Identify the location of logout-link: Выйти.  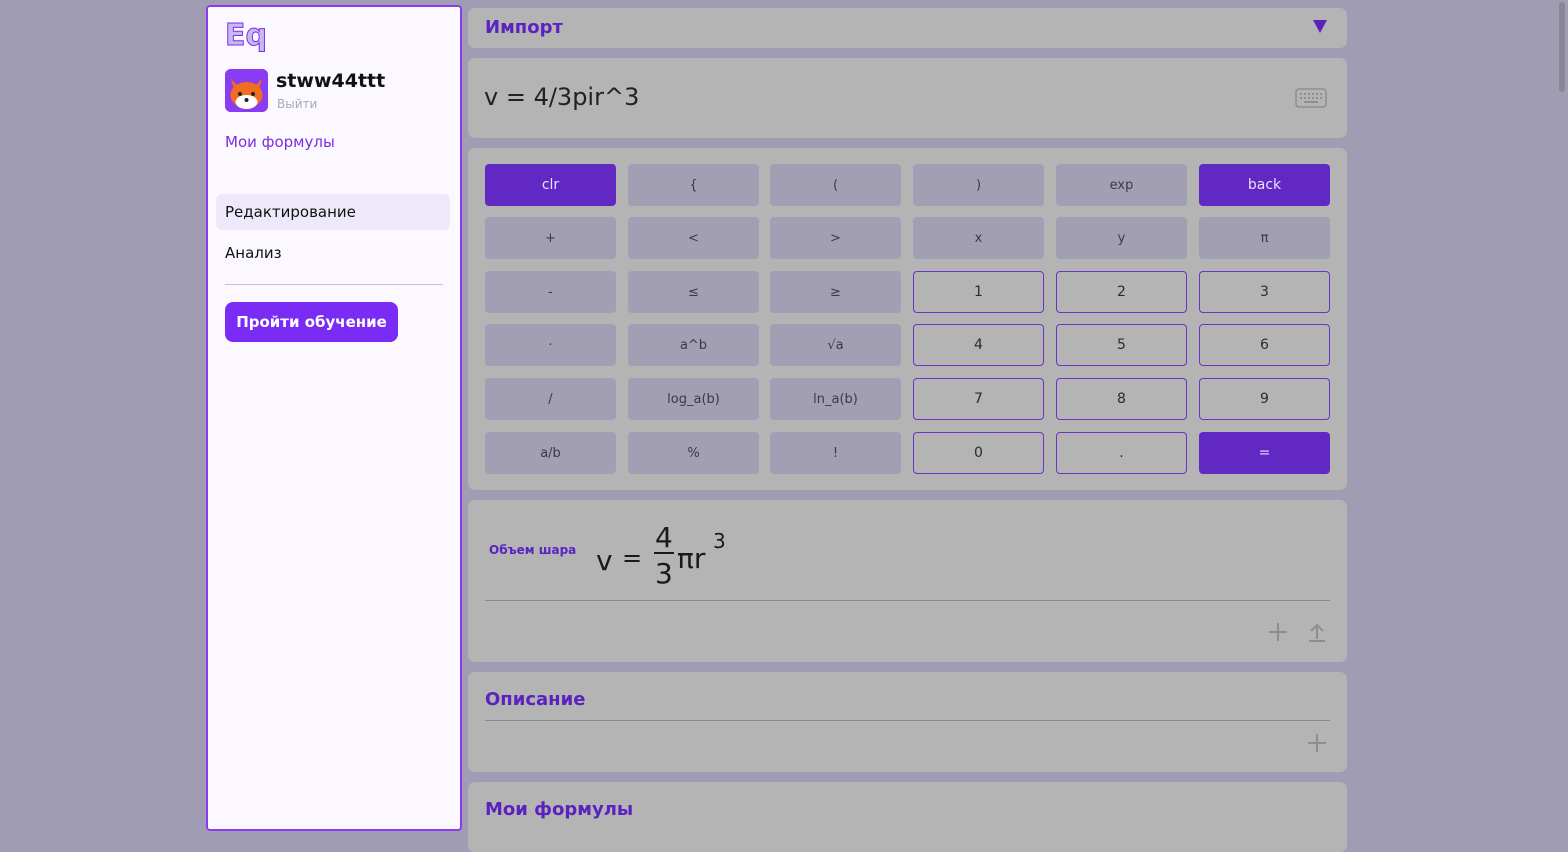
(297, 104).